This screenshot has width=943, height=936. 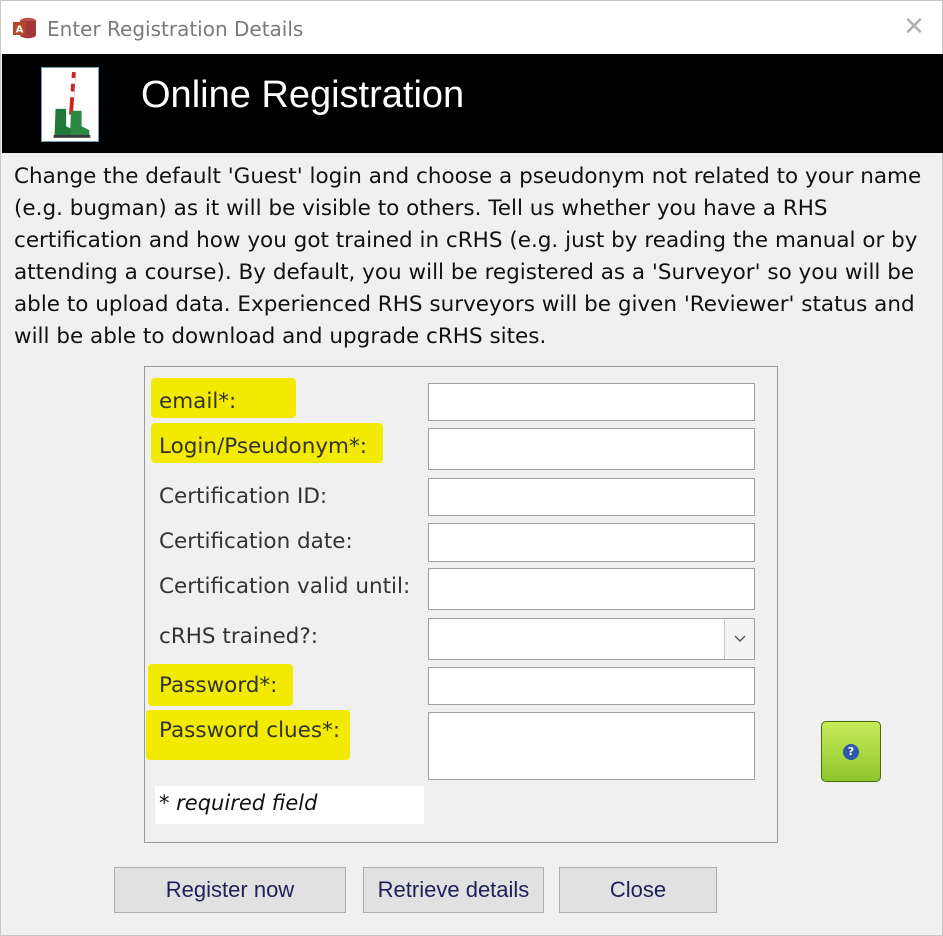 I want to click on required-note-box: * required field, so click(x=289, y=805).